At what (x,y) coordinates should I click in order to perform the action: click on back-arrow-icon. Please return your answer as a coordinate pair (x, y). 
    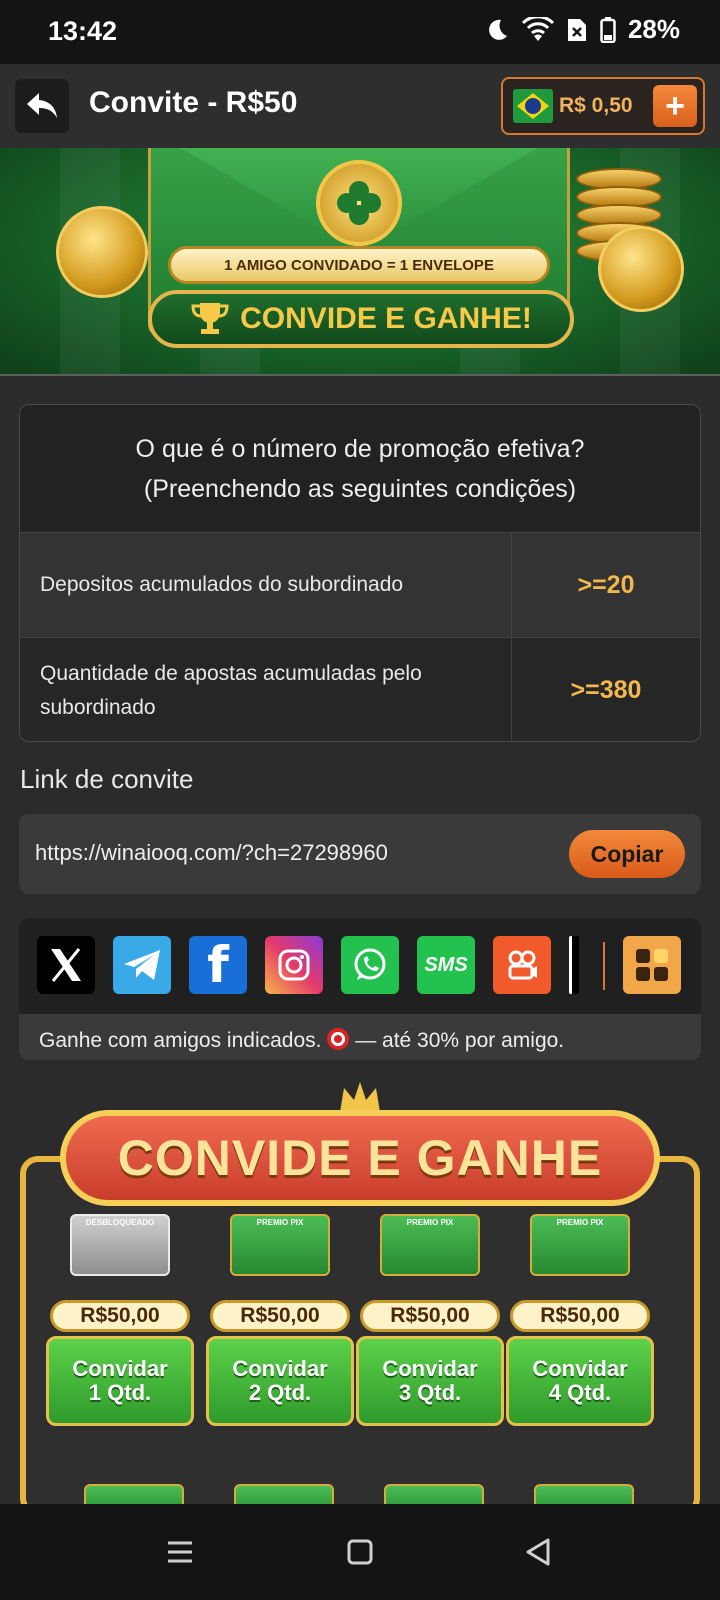
    Looking at the image, I should click on (42, 105).